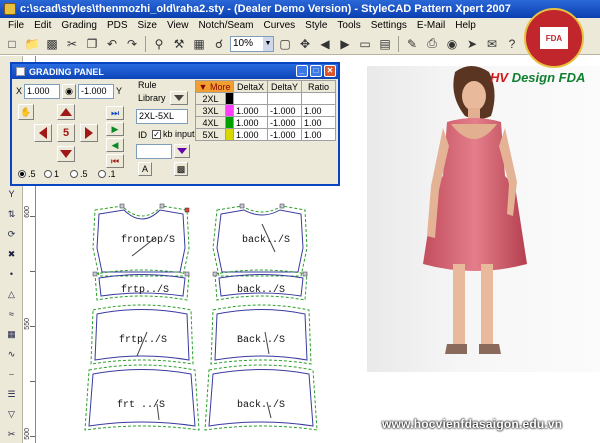 The image size is (600, 443). What do you see at coordinates (147, 25) in the screenshot?
I see `menu-size: Size` at bounding box center [147, 25].